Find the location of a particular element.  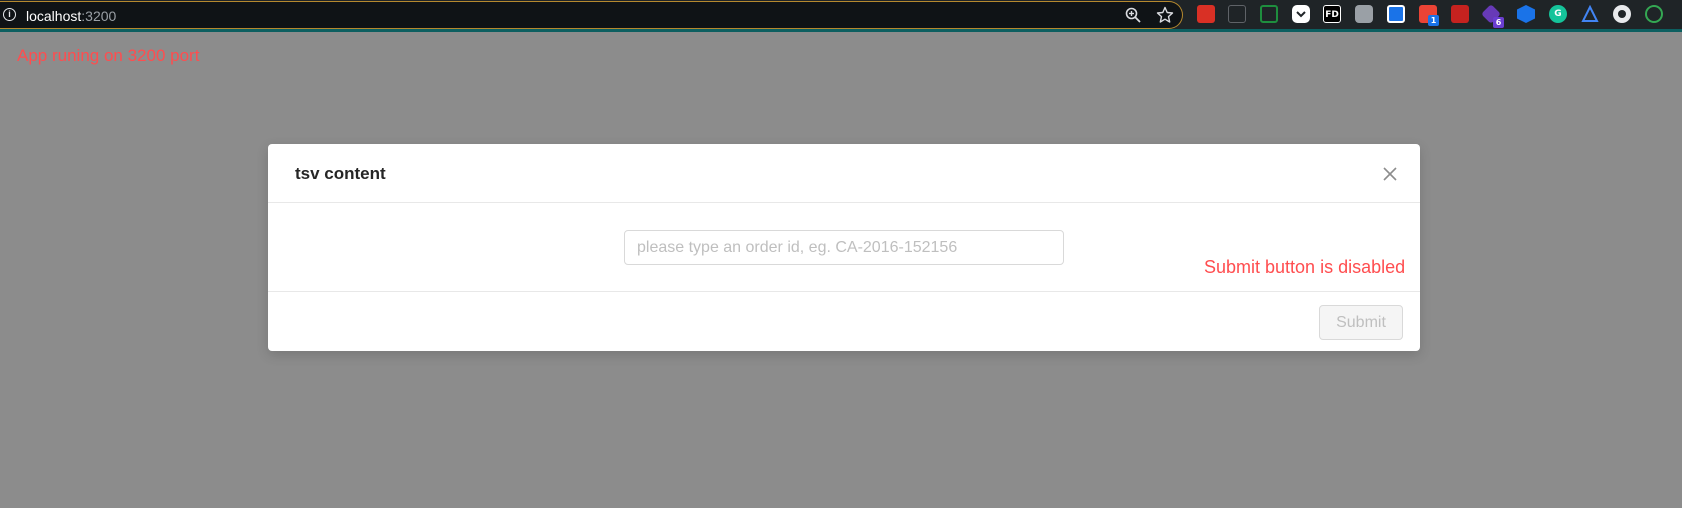

extension-youtube-icon is located at coordinates (1460, 14).